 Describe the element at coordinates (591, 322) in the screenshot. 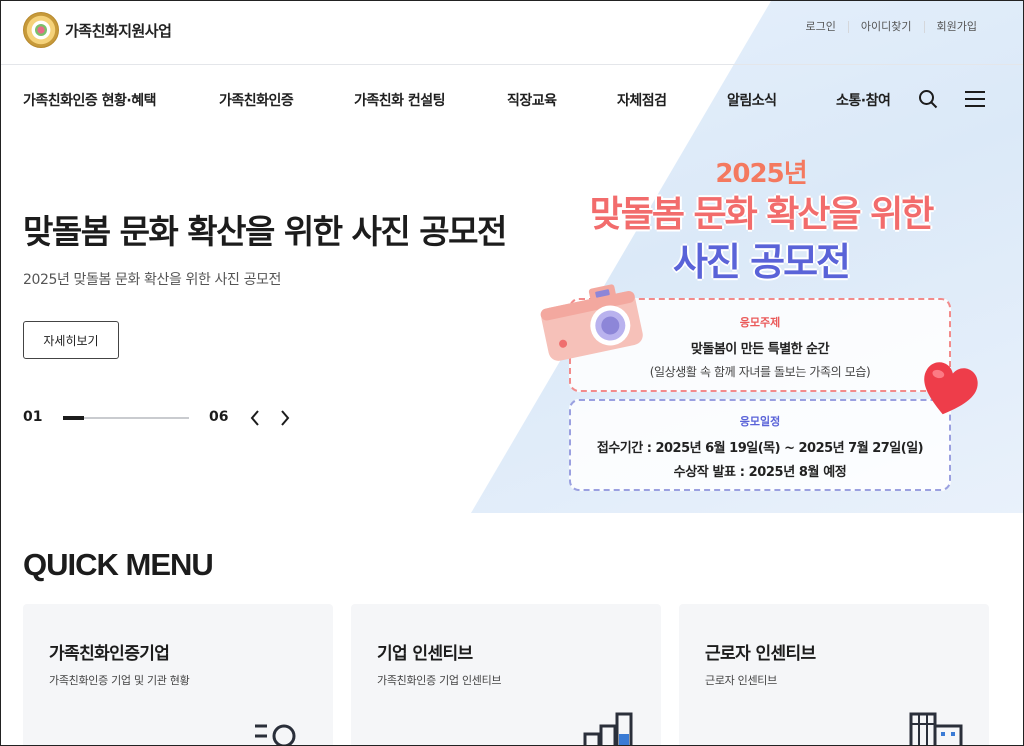

I see `camera-icon` at that location.